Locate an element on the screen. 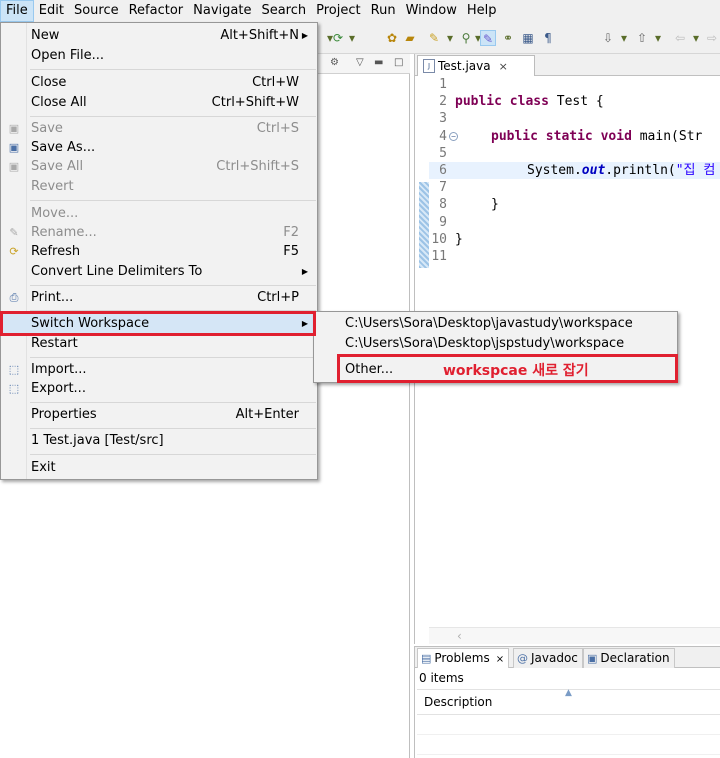  open-folder-icon: ▰ is located at coordinates (410, 38).